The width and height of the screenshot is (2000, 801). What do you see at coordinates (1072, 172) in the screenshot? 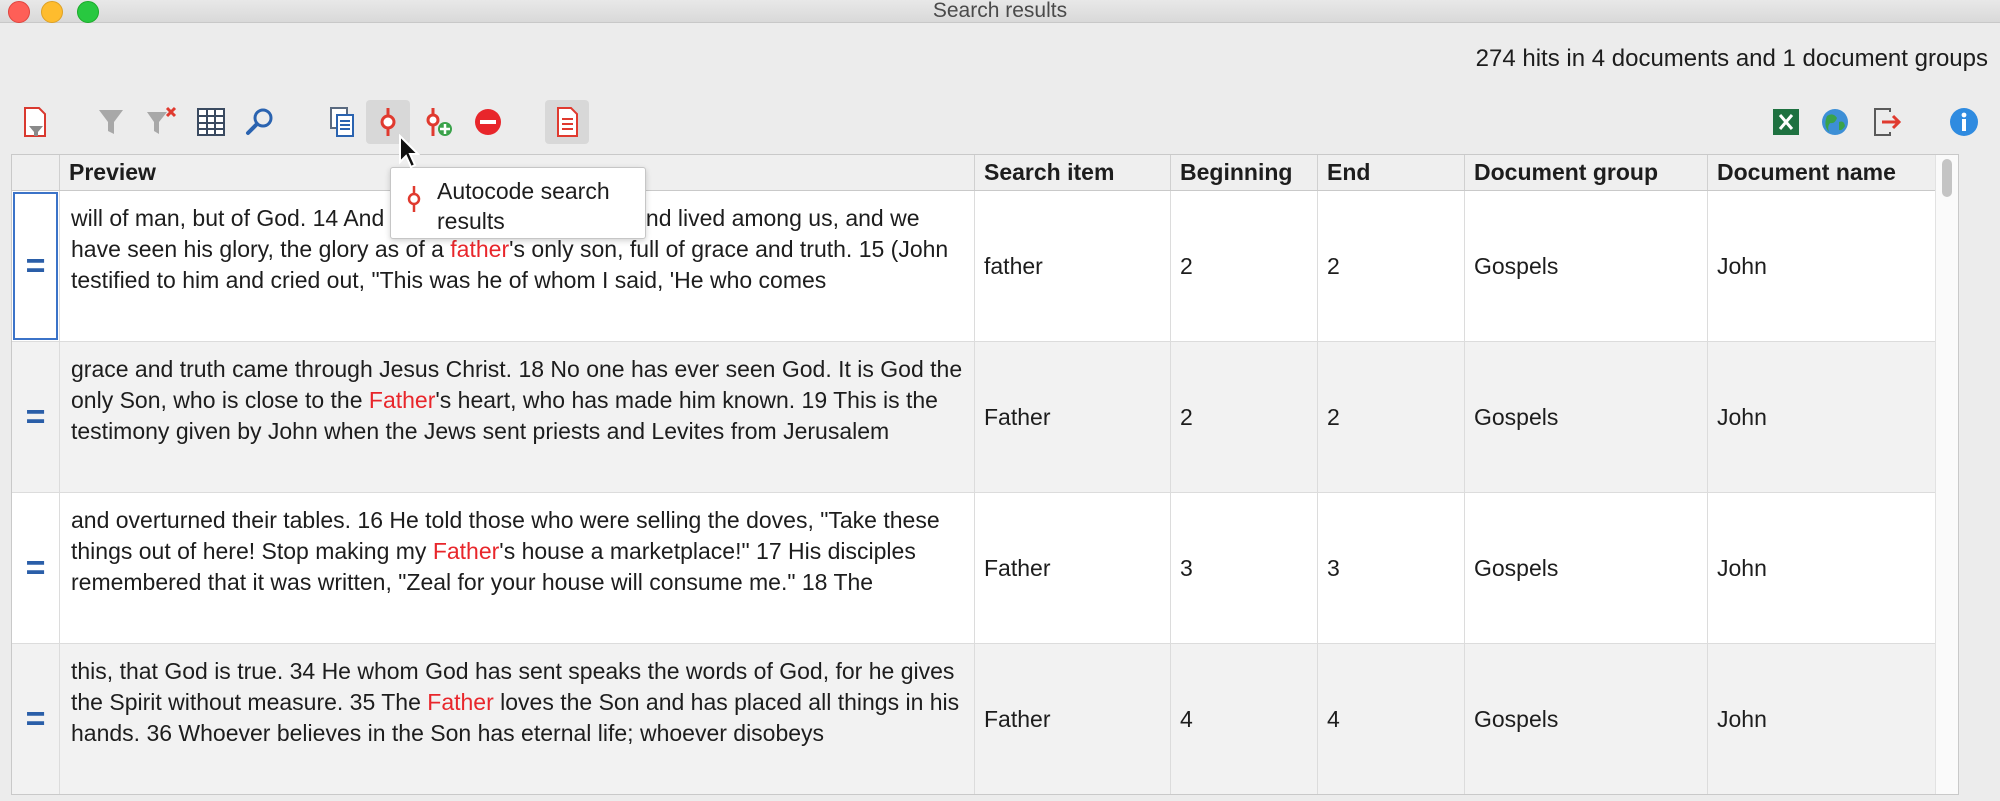
I see `column-header-search-item: Search item` at bounding box center [1072, 172].